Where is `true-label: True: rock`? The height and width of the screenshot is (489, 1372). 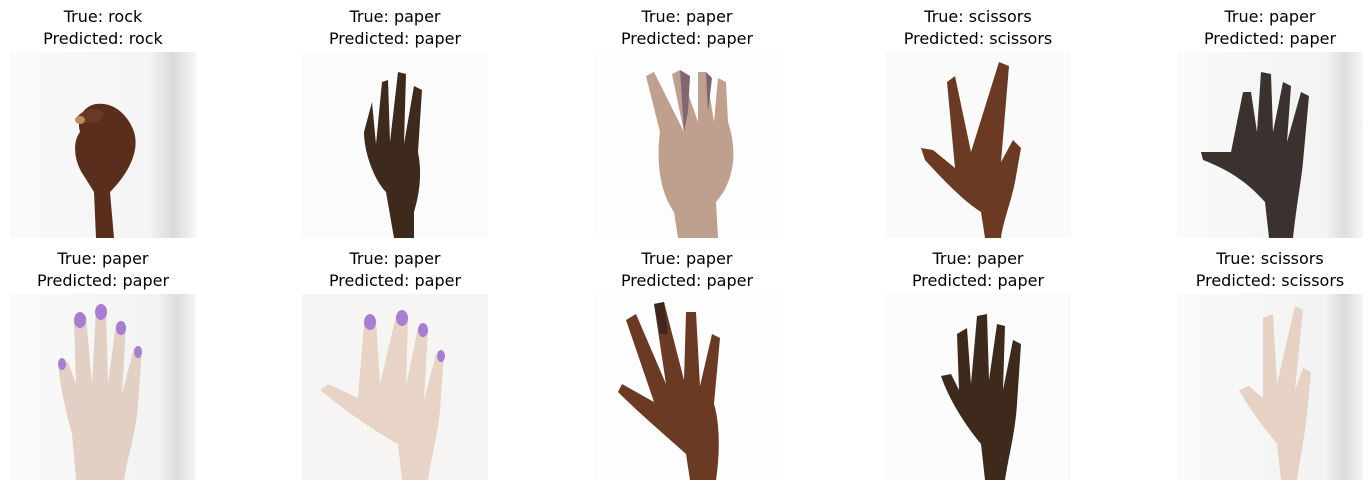 true-label: True: rock is located at coordinates (103, 16).